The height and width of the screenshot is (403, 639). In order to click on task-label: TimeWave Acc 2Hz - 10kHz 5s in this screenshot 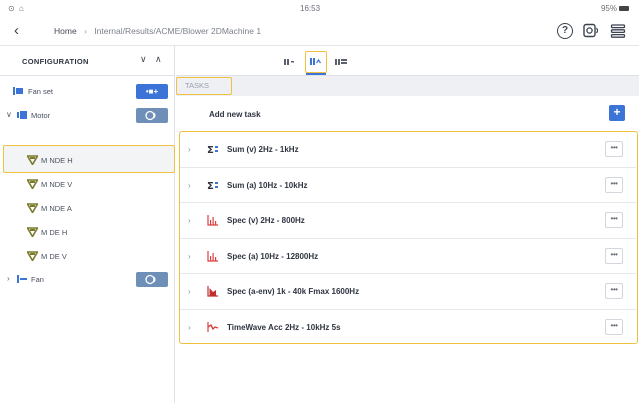, I will do `click(284, 327)`.